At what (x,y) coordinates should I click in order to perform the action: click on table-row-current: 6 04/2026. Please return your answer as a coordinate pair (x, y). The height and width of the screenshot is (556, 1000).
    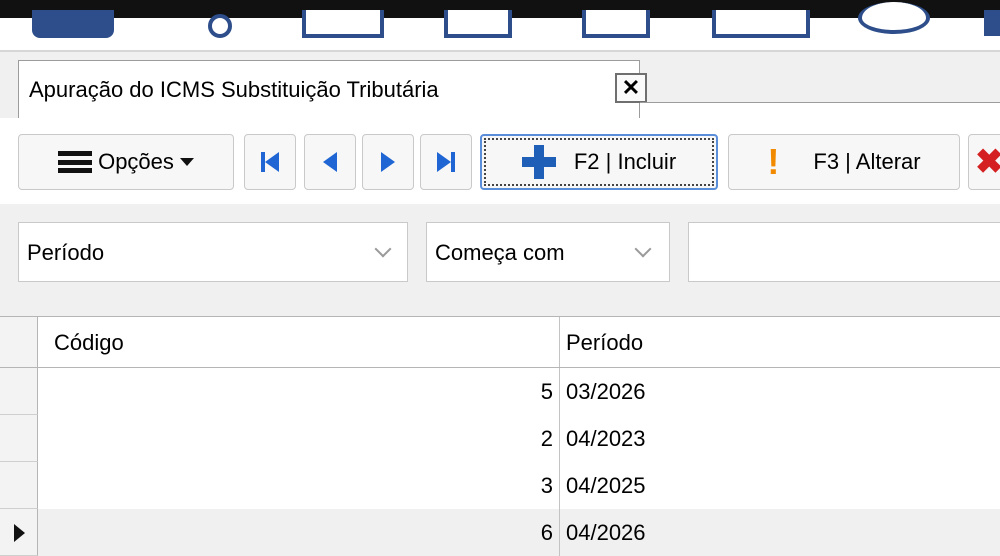
    Looking at the image, I should click on (500, 532).